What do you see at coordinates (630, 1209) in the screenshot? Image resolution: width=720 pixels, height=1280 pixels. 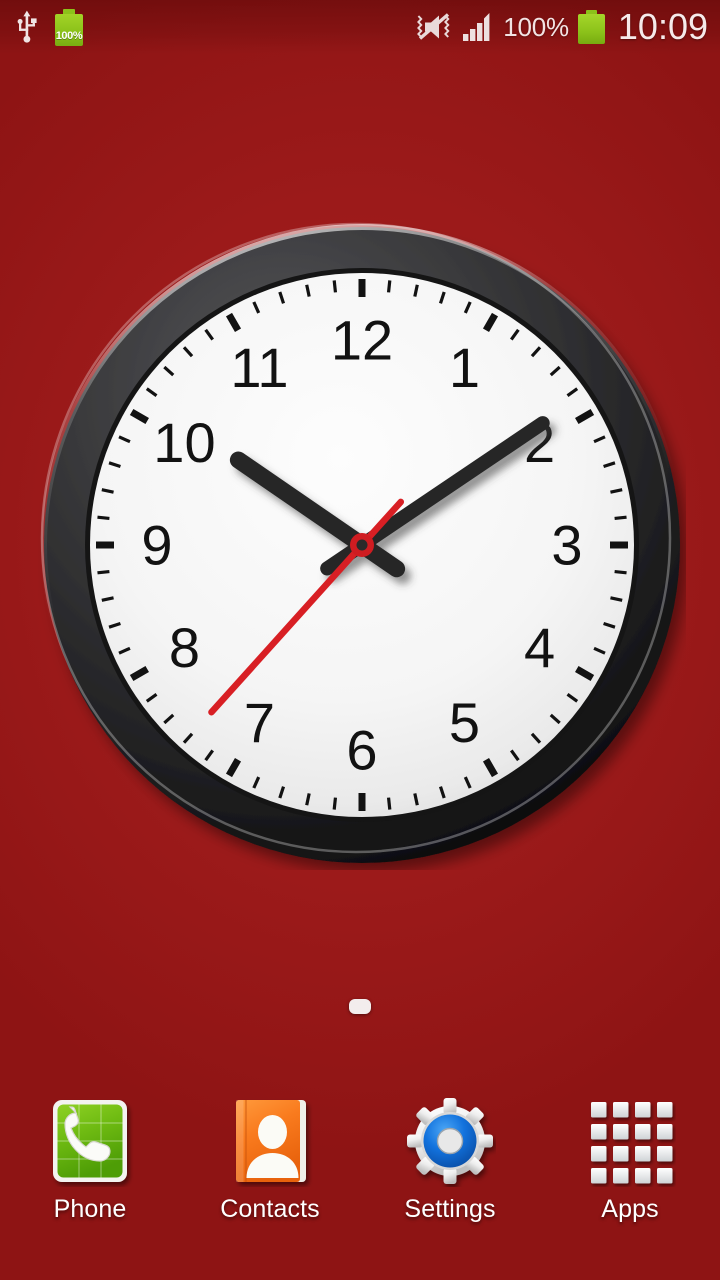 I see `dock-label-apps: Apps` at bounding box center [630, 1209].